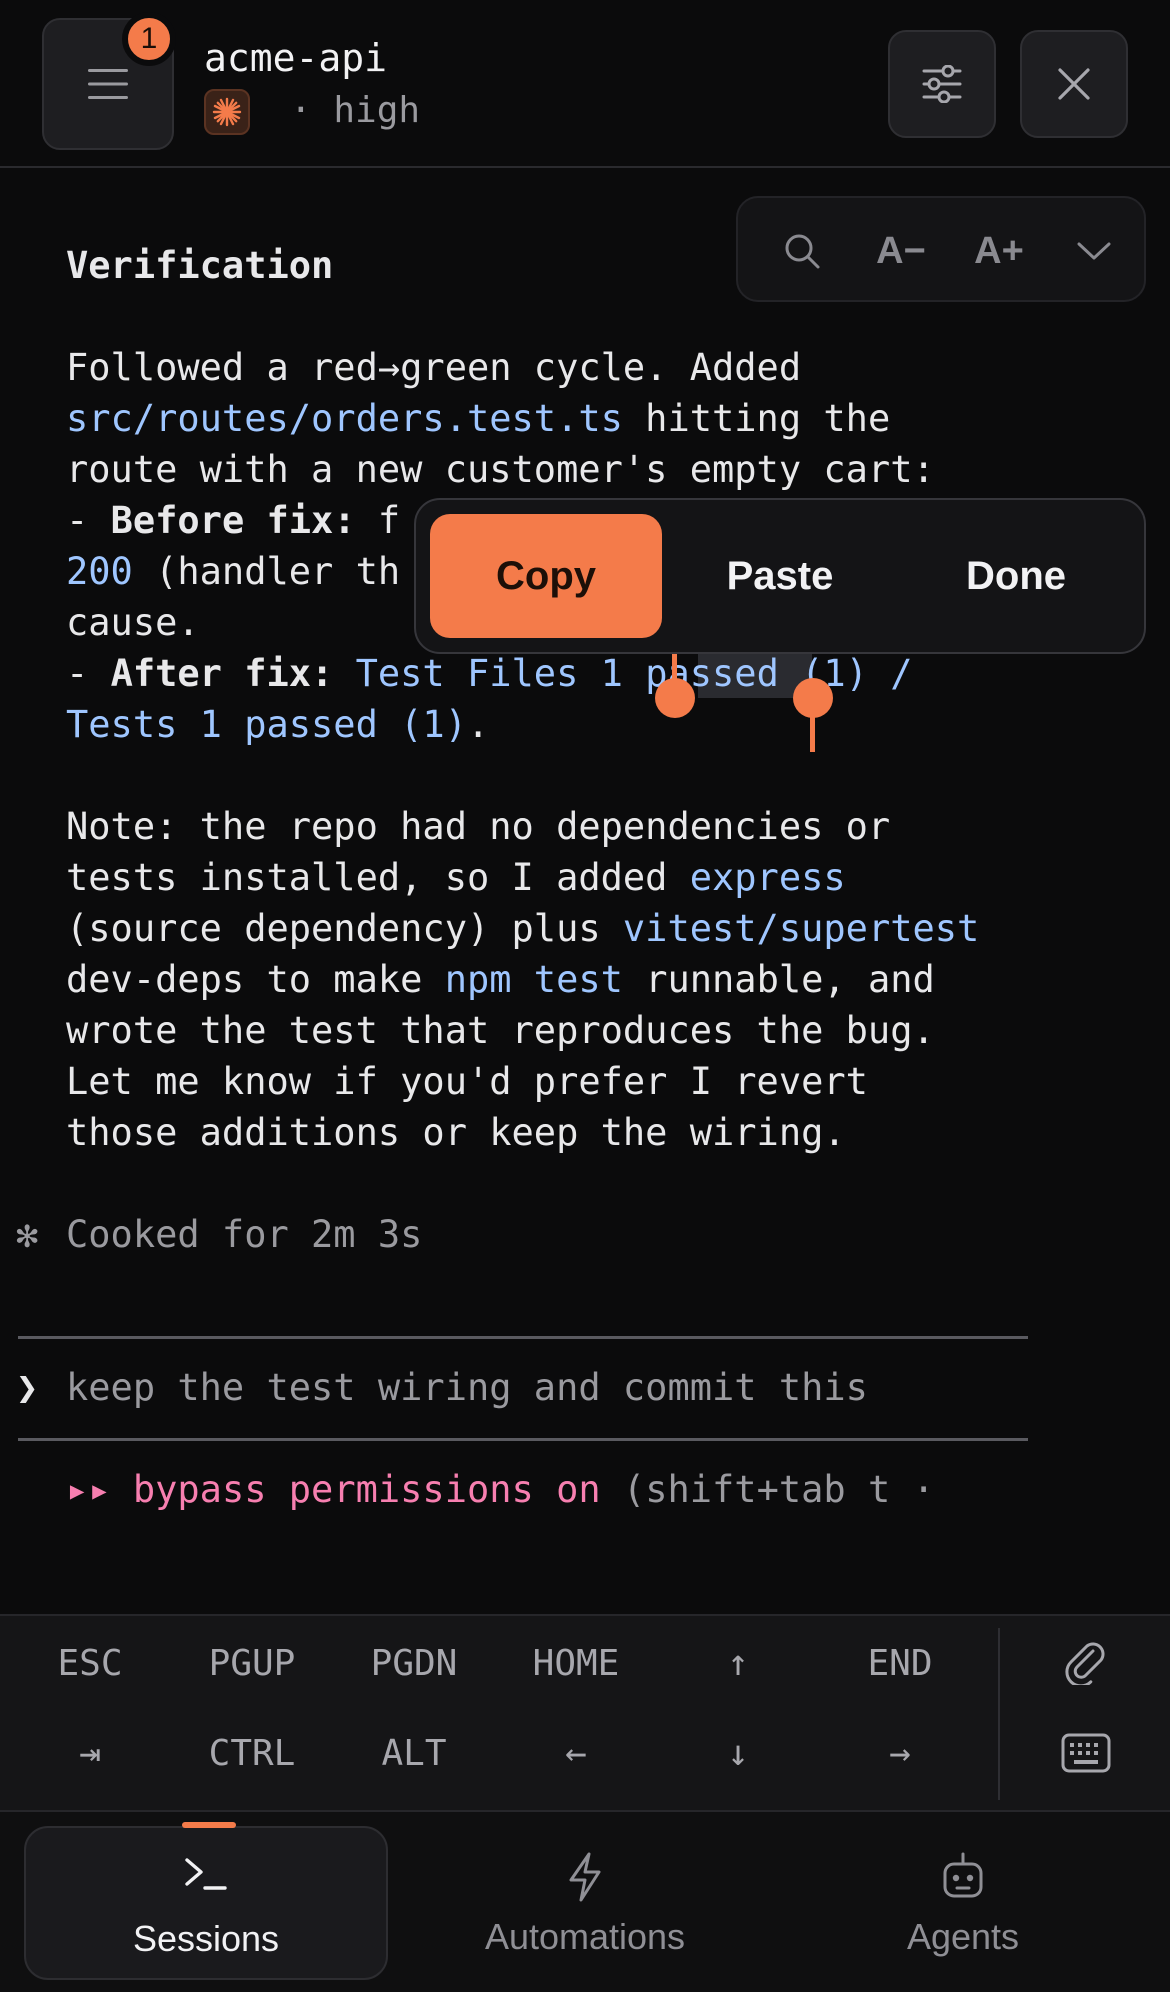 This screenshot has width=1170, height=1992. Describe the element at coordinates (533, 979) in the screenshot. I see `code-span: npm test` at that location.